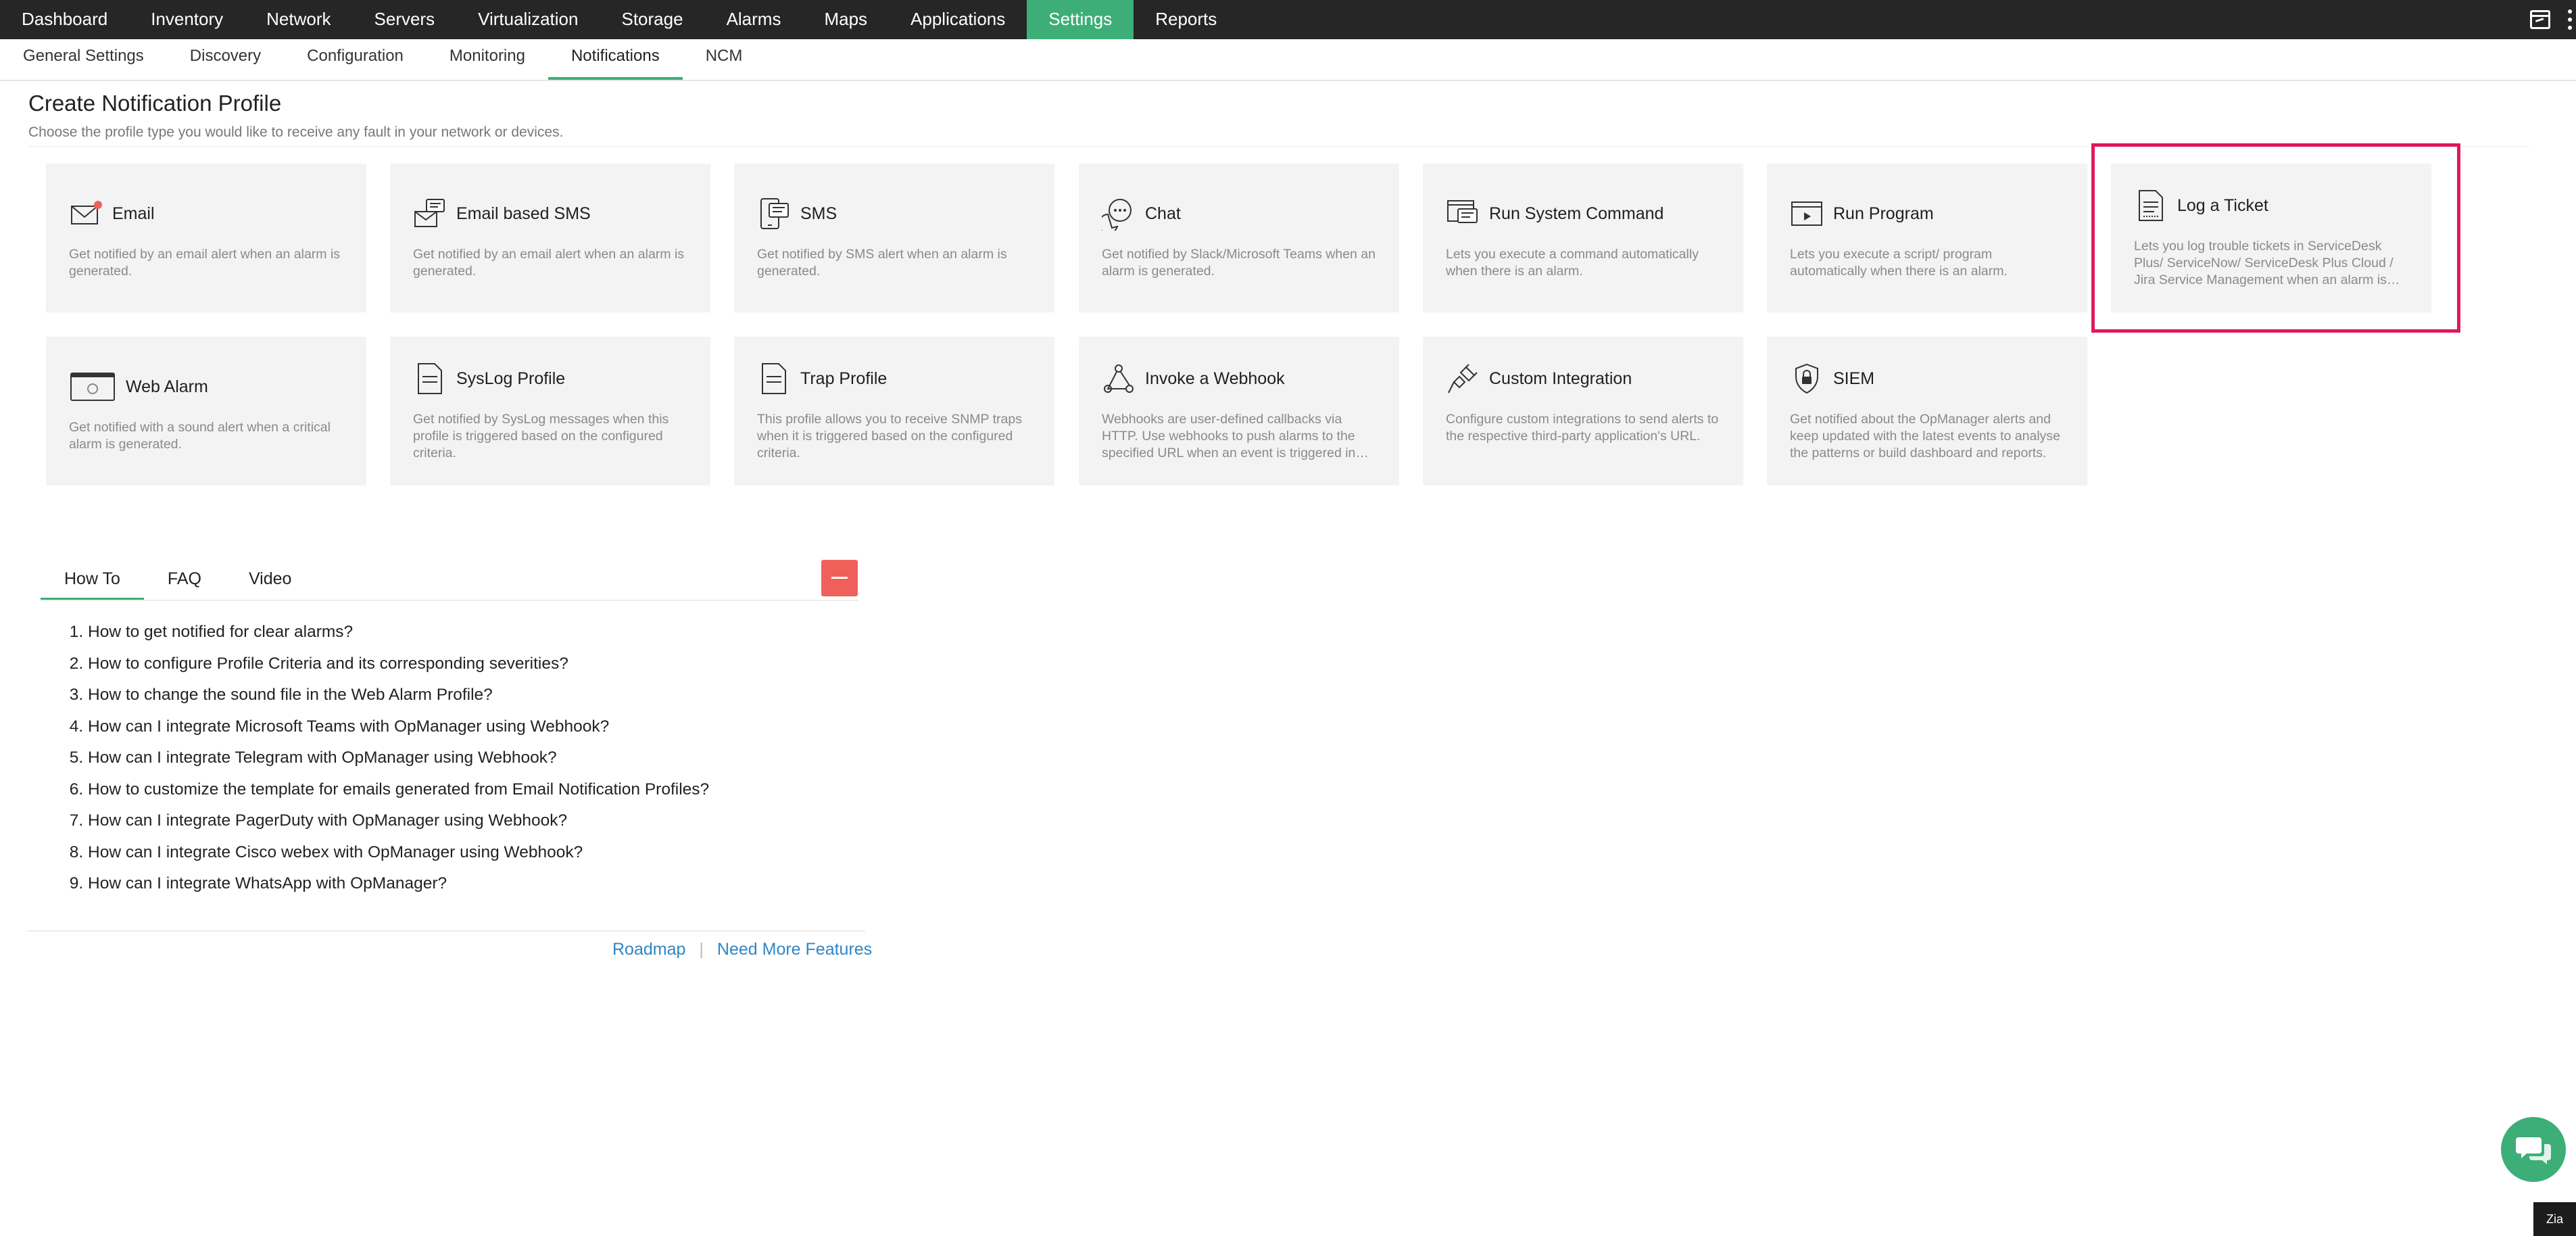 This screenshot has height=1236, width=2576. What do you see at coordinates (774, 379) in the screenshot?
I see `trap-icon` at bounding box center [774, 379].